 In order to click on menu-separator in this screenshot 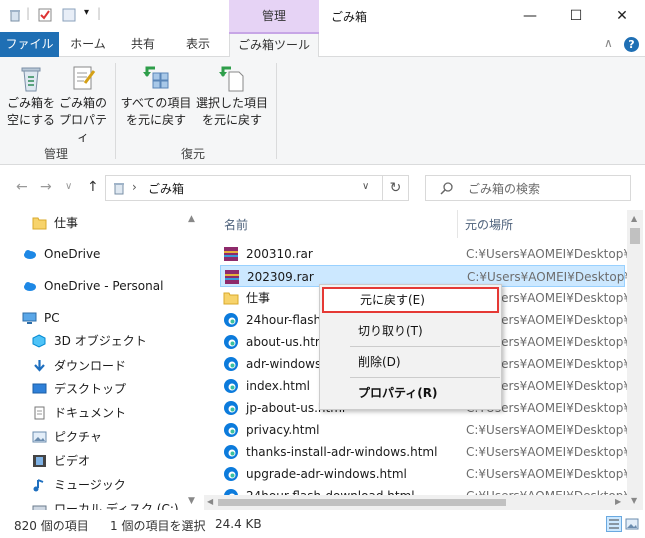, I will do `click(425, 346)`.